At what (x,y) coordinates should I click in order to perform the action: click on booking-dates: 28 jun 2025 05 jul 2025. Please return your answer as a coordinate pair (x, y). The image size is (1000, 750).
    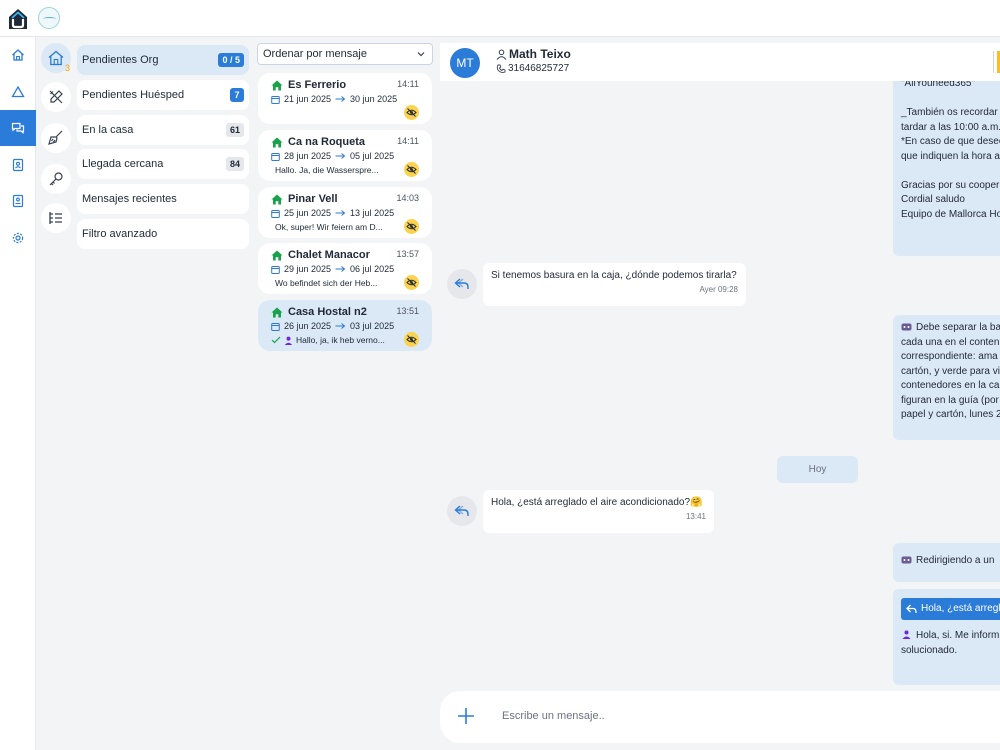
    Looking at the image, I should click on (332, 156).